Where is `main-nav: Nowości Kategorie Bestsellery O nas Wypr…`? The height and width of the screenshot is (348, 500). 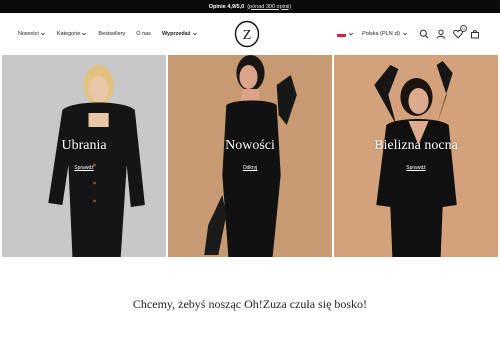 main-nav: Nowości Kategorie Bestsellery O nas Wypr… is located at coordinates (108, 34).